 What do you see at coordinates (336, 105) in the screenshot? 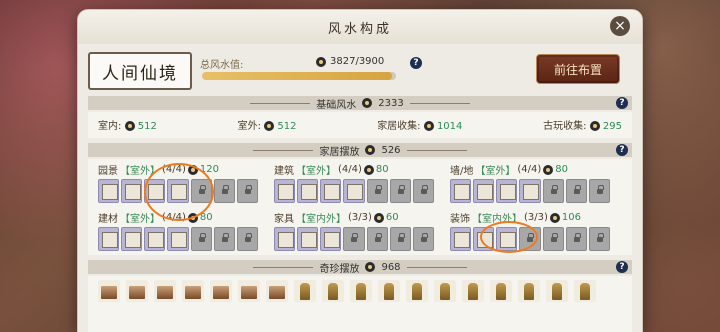
I see `basic-header-label: 基础风水` at bounding box center [336, 105].